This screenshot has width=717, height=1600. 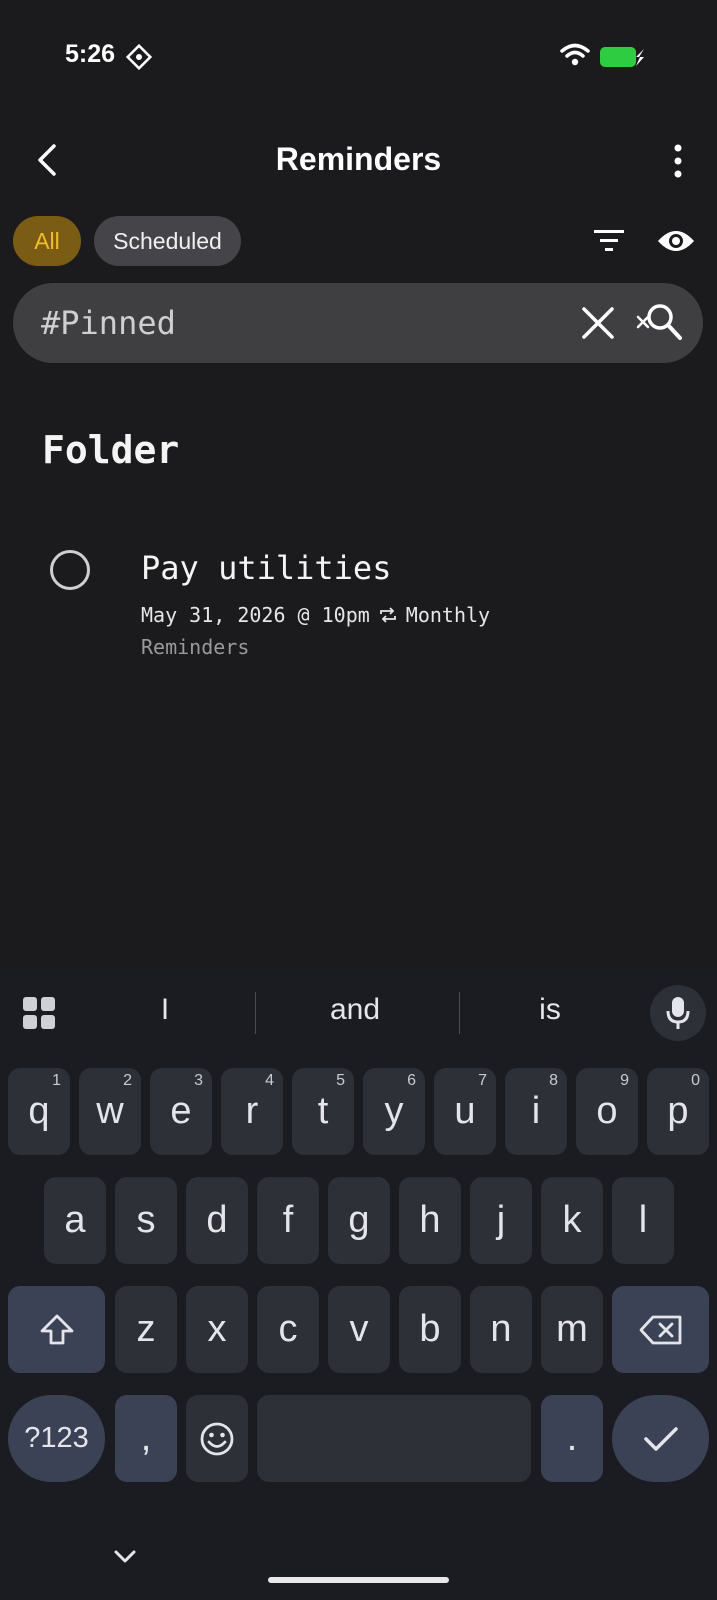 What do you see at coordinates (448, 615) in the screenshot?
I see `reminder-repeat: Monthly` at bounding box center [448, 615].